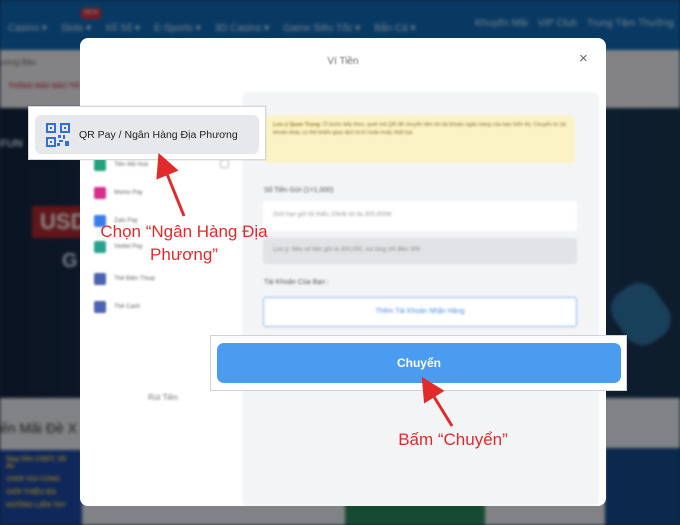 Image resolution: width=680 pixels, height=525 pixels. I want to click on modal-title: Ví Tiền, so click(343, 61).